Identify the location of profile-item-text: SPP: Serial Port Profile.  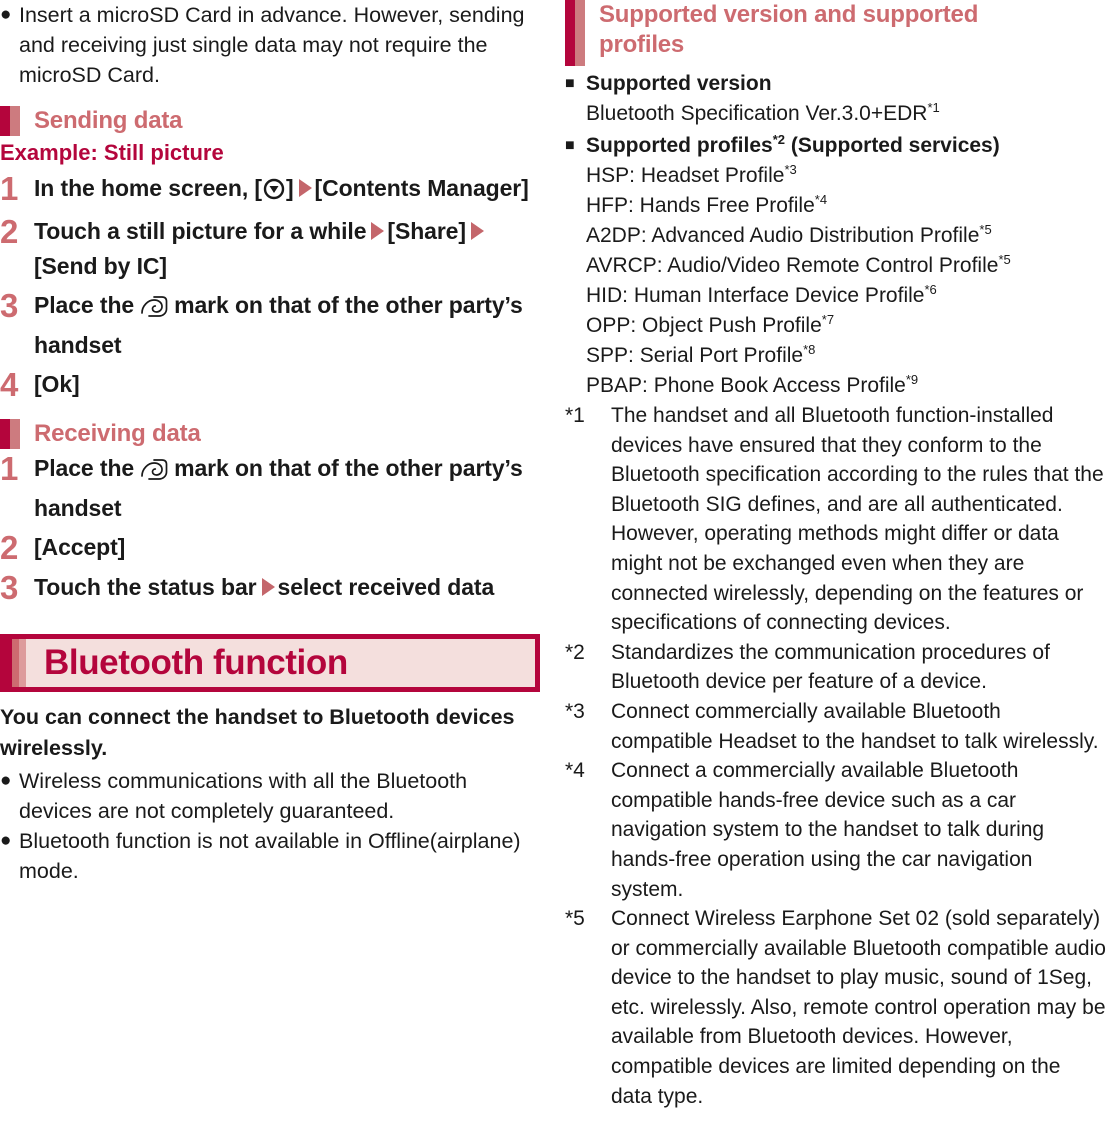
(695, 355).